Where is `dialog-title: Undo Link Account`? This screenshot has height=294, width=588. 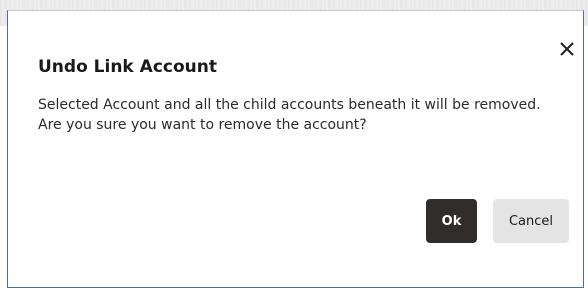 dialog-title: Undo Link Account is located at coordinates (127, 67).